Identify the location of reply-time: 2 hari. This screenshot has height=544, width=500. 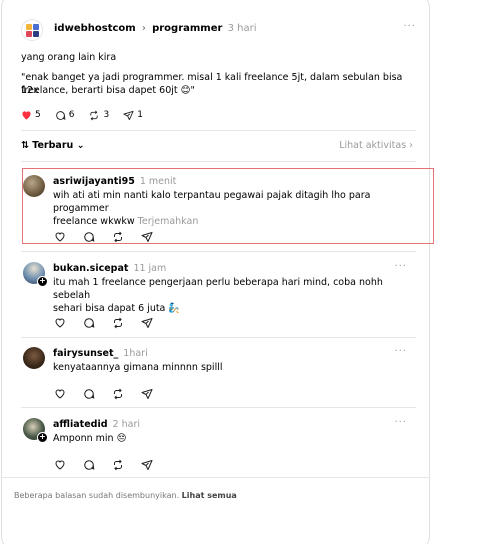
(126, 424).